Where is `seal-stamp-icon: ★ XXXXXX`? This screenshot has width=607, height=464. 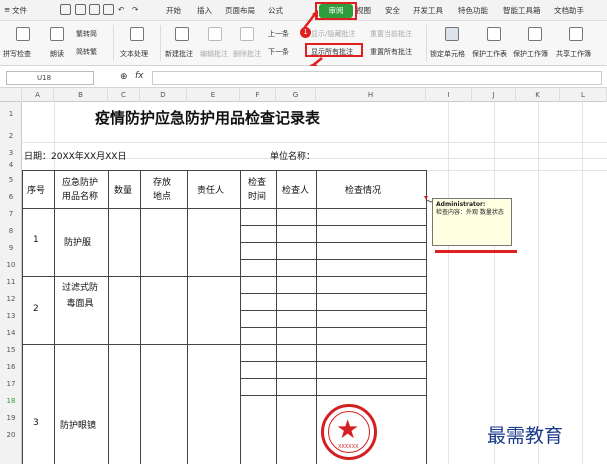
seal-stamp-icon: ★ XXXXXX is located at coordinates (349, 432).